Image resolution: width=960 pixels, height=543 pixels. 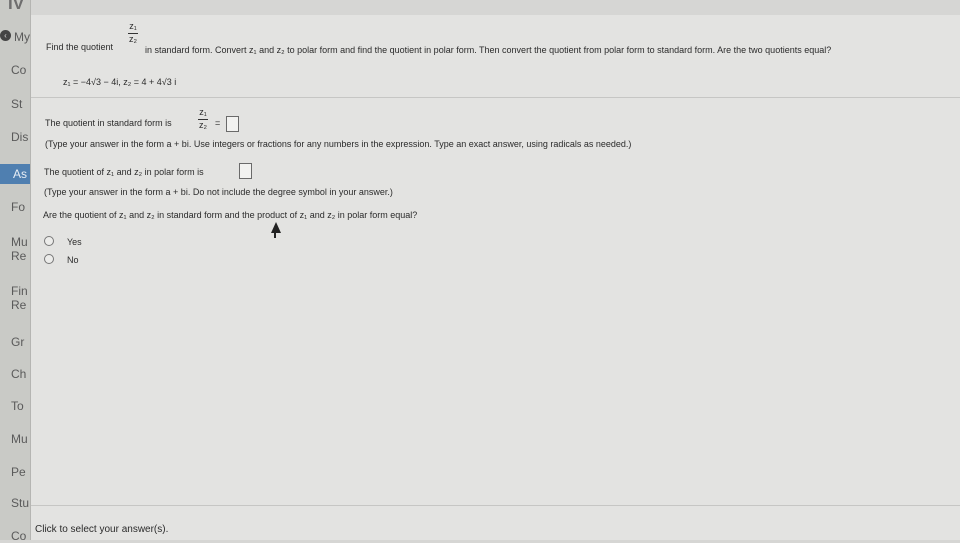 I want to click on equals-sign: =, so click(x=218, y=123).